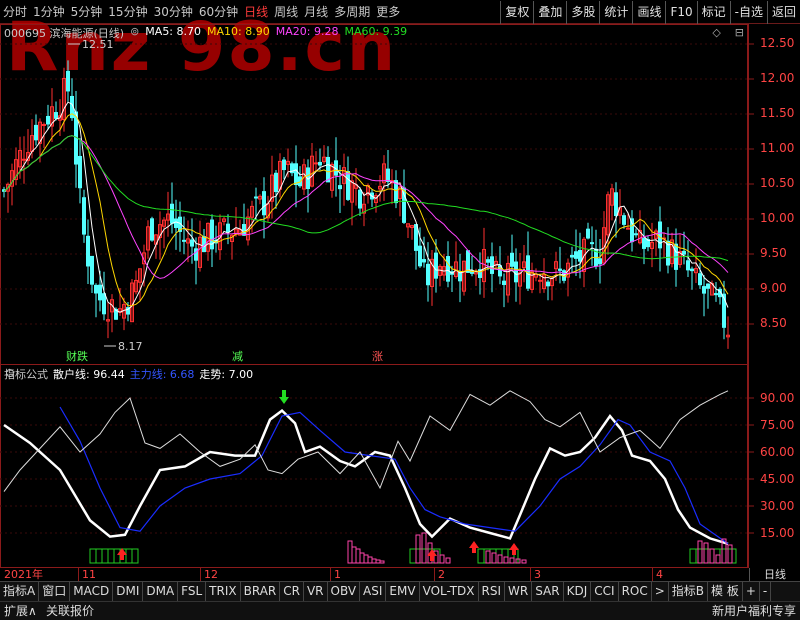  I want to click on indicator-tab: FSL, so click(192, 591).